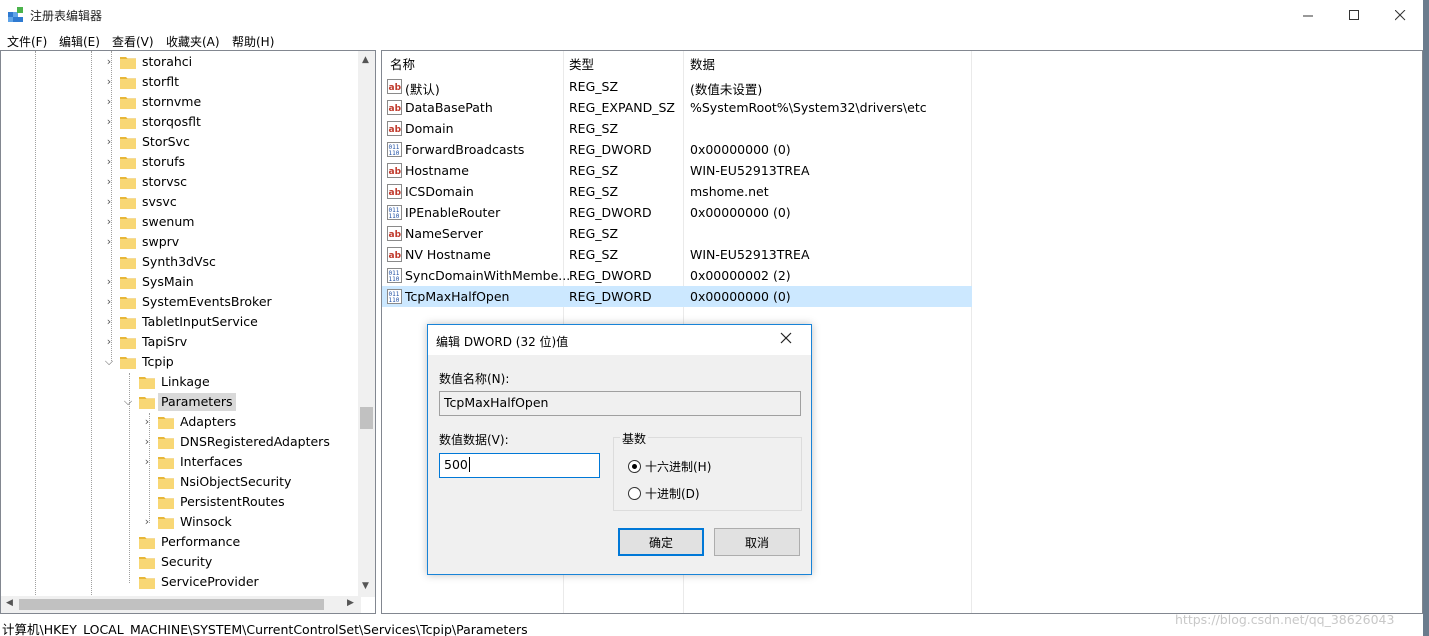  I want to click on tree-node: › TapiSrv, so click(148, 342).